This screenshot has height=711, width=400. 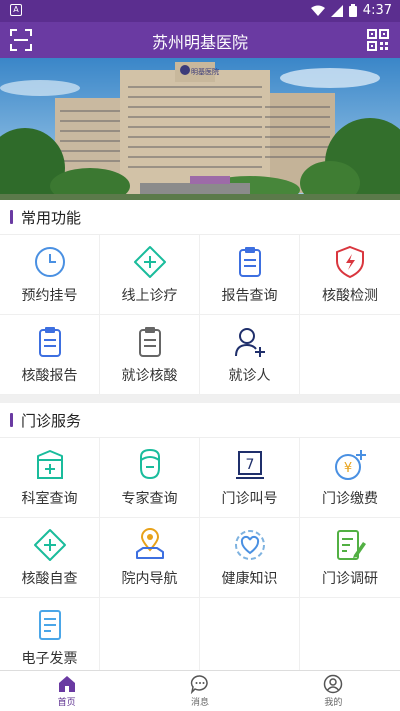 What do you see at coordinates (200, 217) in the screenshot?
I see `section-header-common: 常用功能` at bounding box center [200, 217].